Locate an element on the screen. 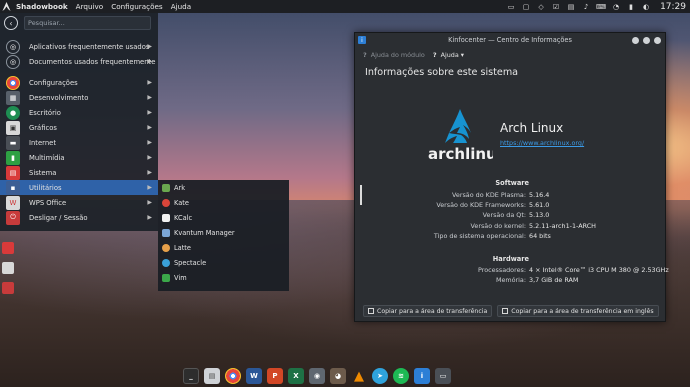  bottom-dock: _ ▤ W P X ◉ ◕ ▲ ➤ ≋ i ▭ is located at coordinates (317, 376).